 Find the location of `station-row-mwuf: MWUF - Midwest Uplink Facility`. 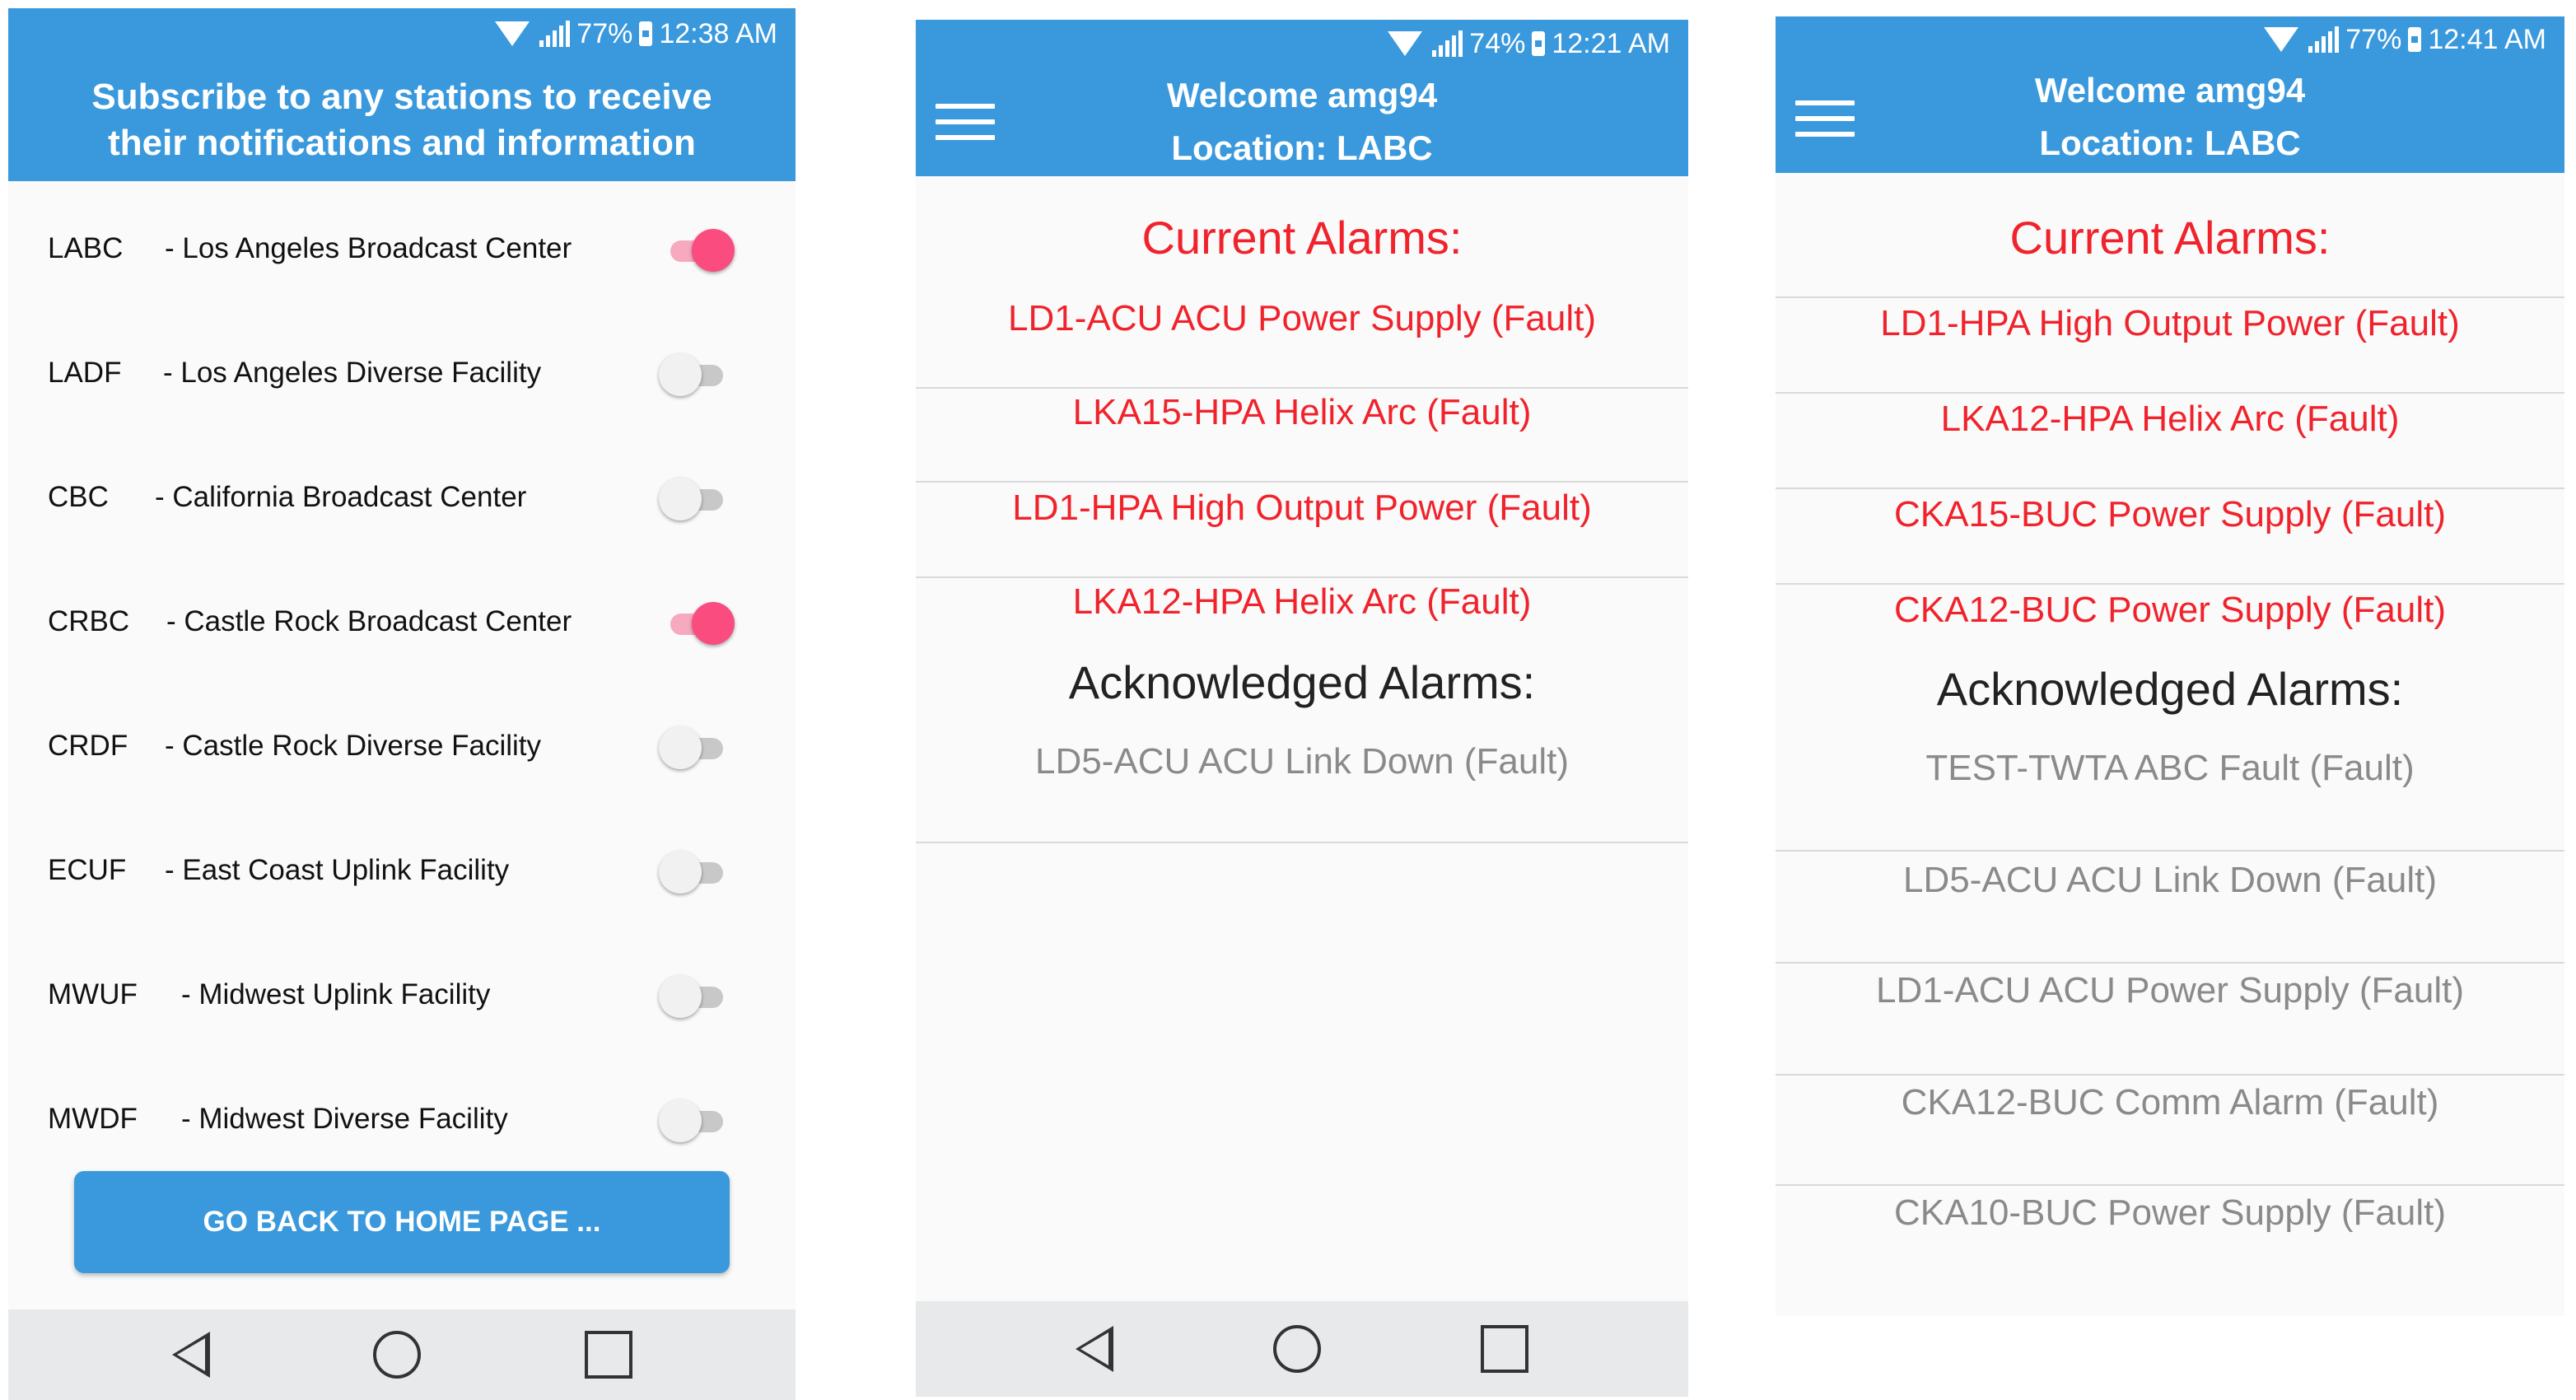

station-row-mwuf: MWUF - Midwest Uplink Facility is located at coordinates (402, 996).